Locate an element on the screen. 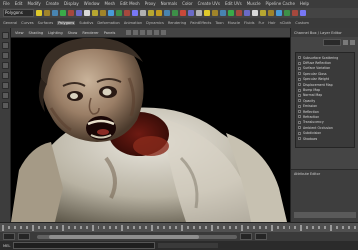 This screenshot has width=358, height=250. manipulator-tool-icon is located at coordinates (5, 95).